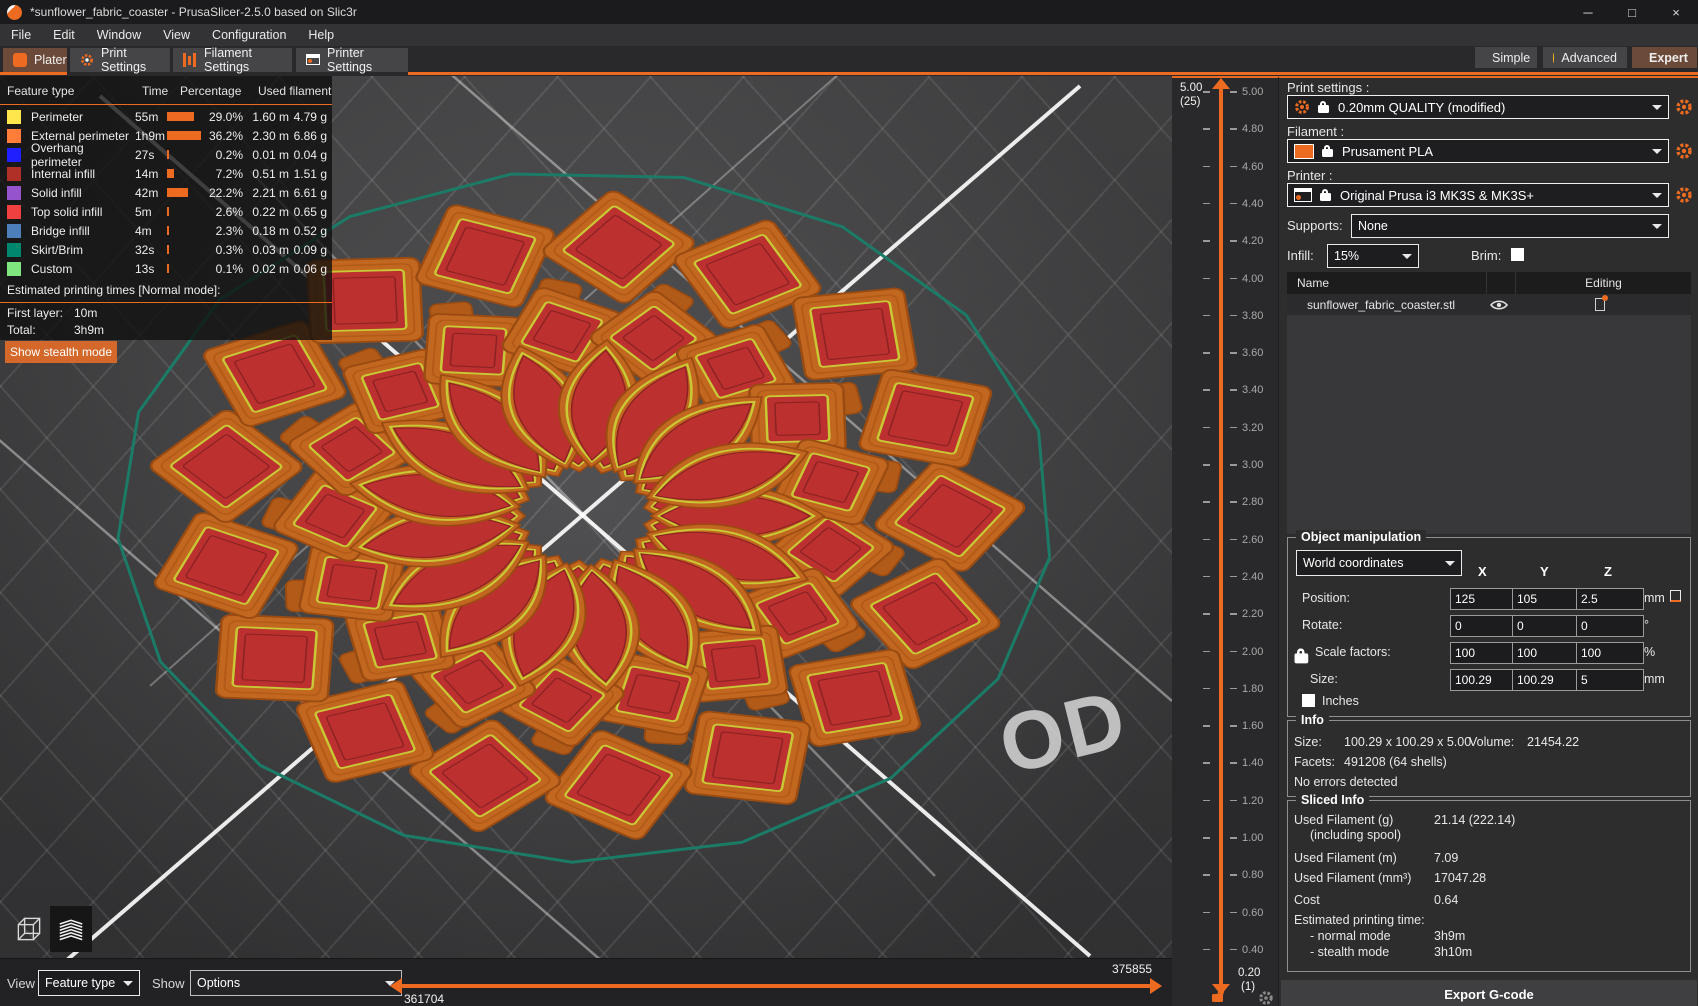  What do you see at coordinates (1478, 195) in the screenshot?
I see `printer-dropdown: Original Prusa i3 MK3S & MK3S+` at bounding box center [1478, 195].